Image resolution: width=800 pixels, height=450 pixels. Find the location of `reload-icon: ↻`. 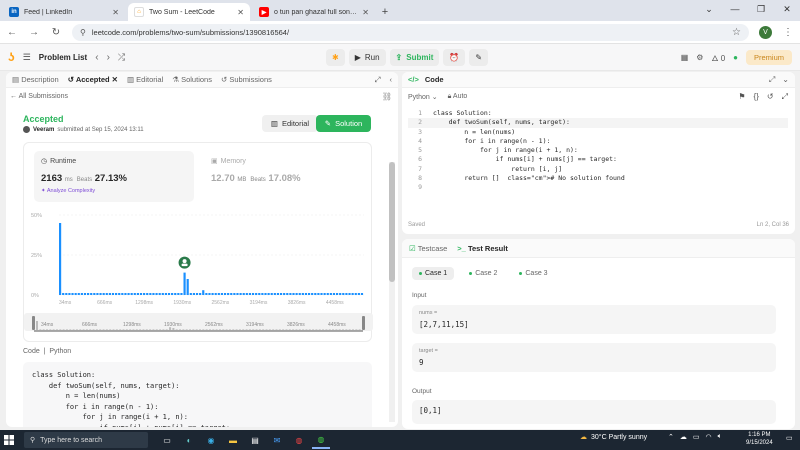

reload-icon: ↻ is located at coordinates (56, 32).